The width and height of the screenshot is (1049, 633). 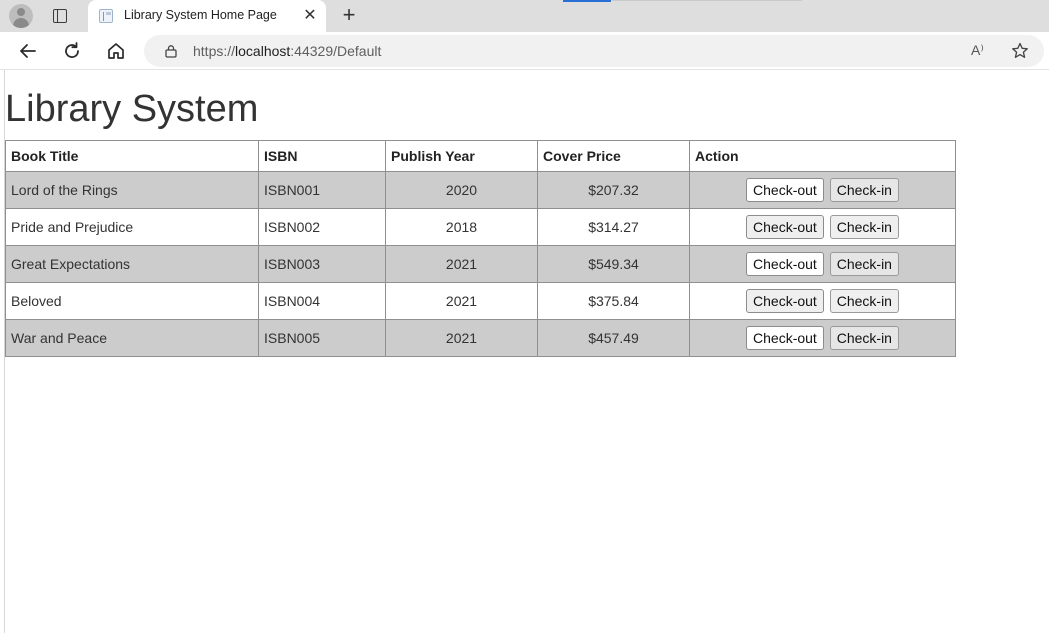 I want to click on isbn-cell: ISBN003, so click(x=322, y=264).